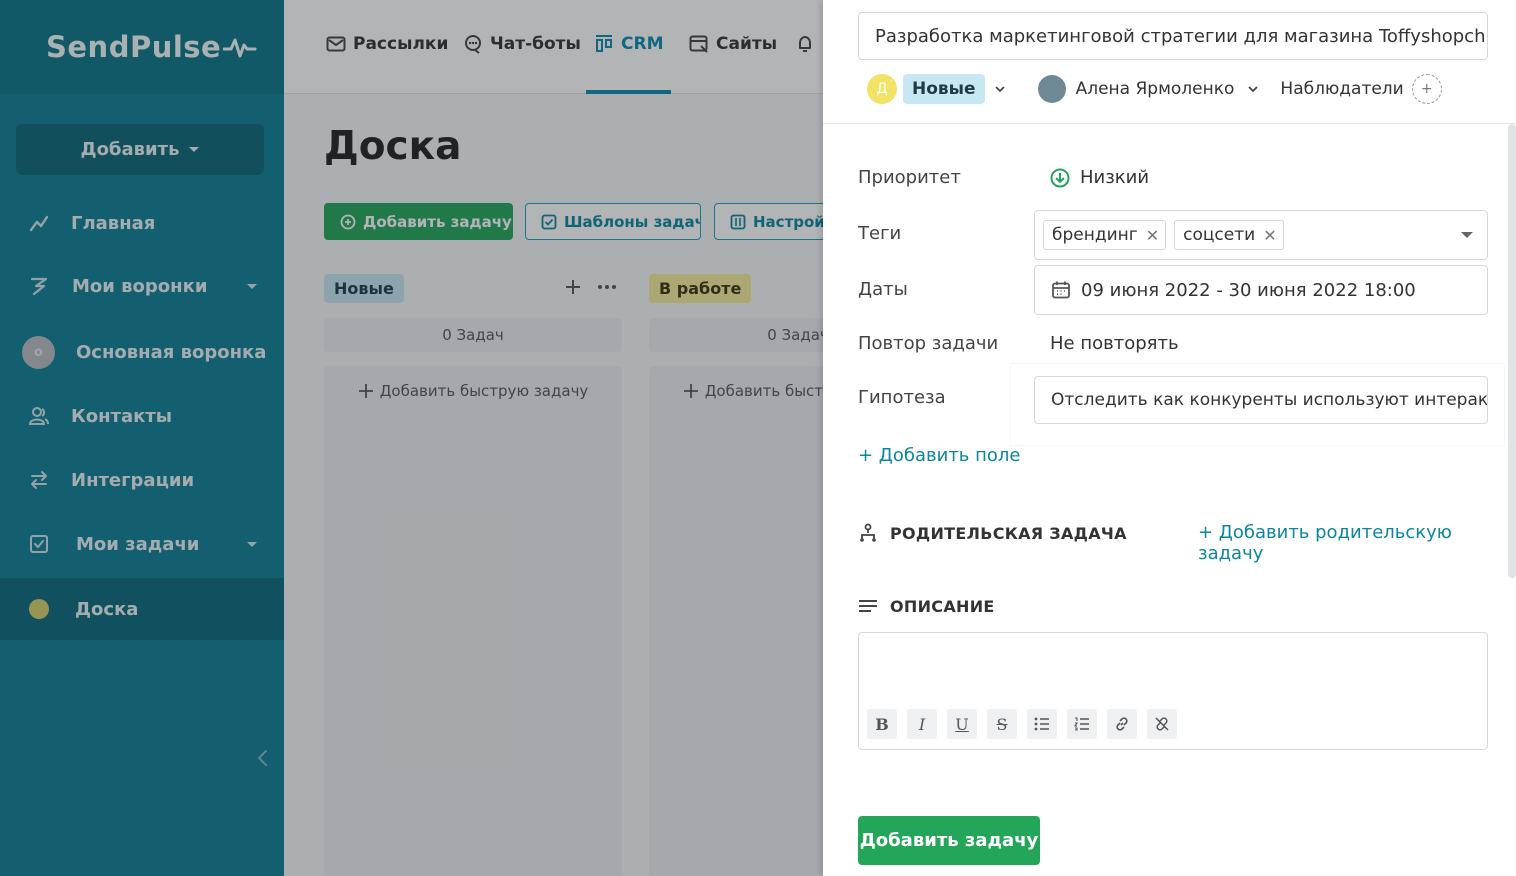  I want to click on priority-text: Низкий, so click(1115, 177).